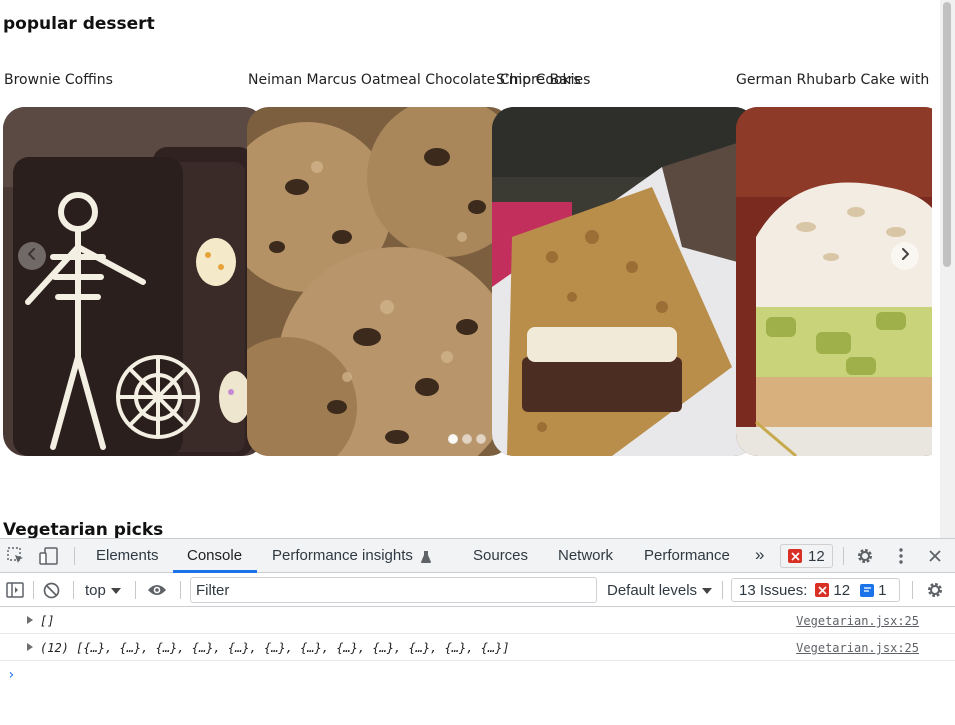 This screenshot has width=955, height=725. What do you see at coordinates (947, 134) in the screenshot?
I see `page-scrollbar-thumb` at bounding box center [947, 134].